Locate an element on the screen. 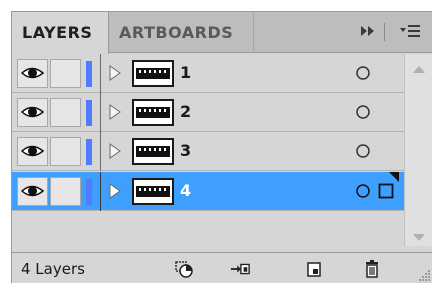  layer-row: 3 is located at coordinates (208, 151).